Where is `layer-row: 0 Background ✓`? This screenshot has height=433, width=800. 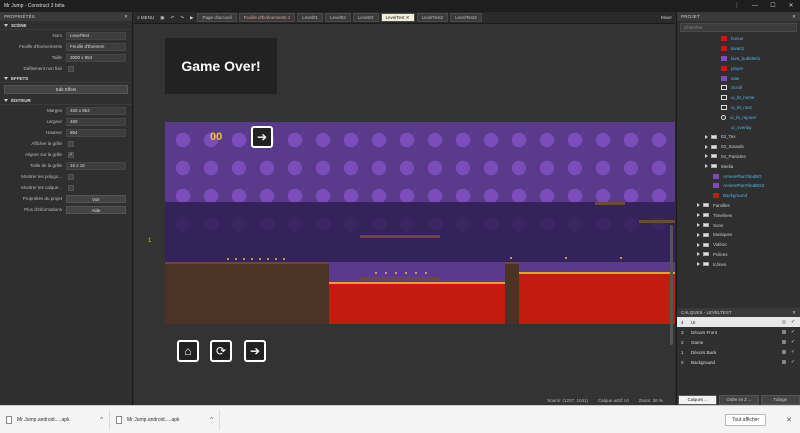 layer-row: 0 Background ✓ is located at coordinates (738, 362).